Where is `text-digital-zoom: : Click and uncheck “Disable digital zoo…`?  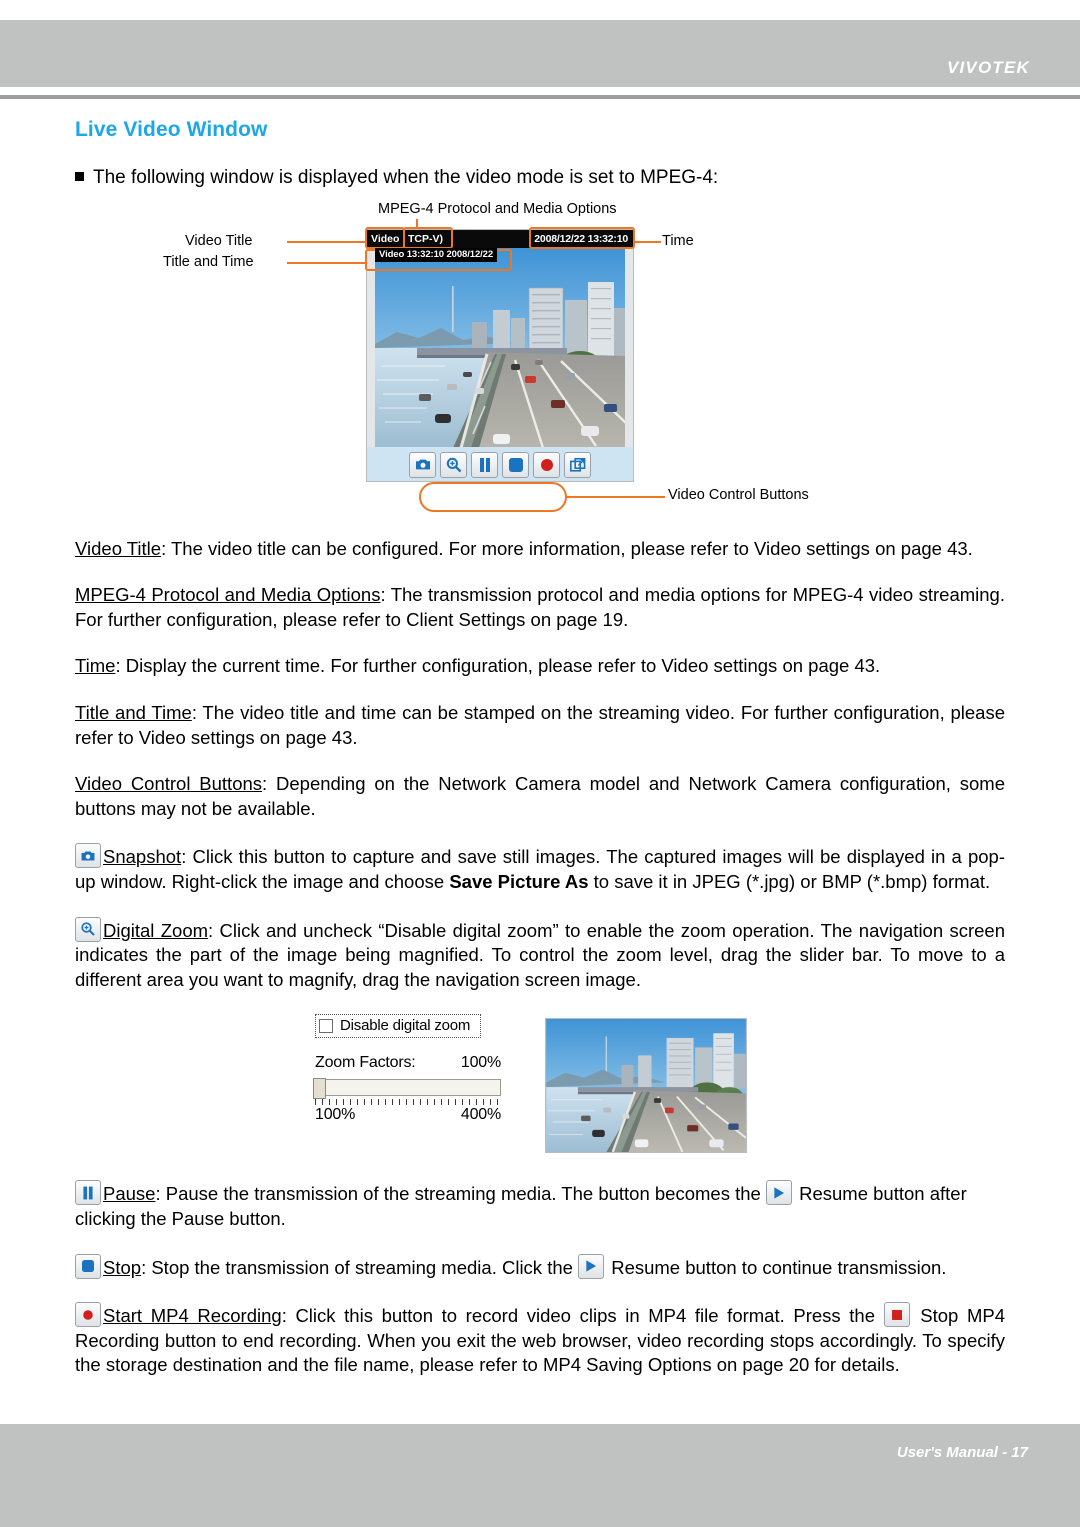
text-digital-zoom: : Click and uncheck “Disable digital zoo… is located at coordinates (540, 954).